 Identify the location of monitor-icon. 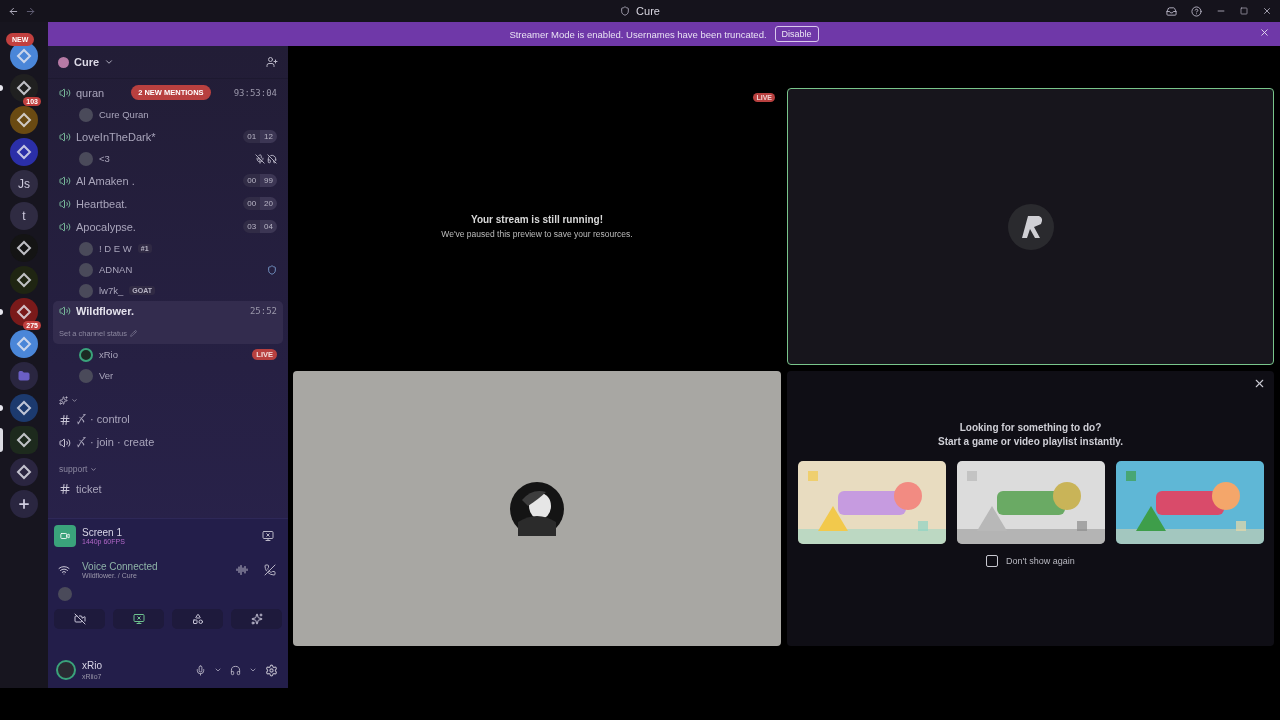
(138, 619).